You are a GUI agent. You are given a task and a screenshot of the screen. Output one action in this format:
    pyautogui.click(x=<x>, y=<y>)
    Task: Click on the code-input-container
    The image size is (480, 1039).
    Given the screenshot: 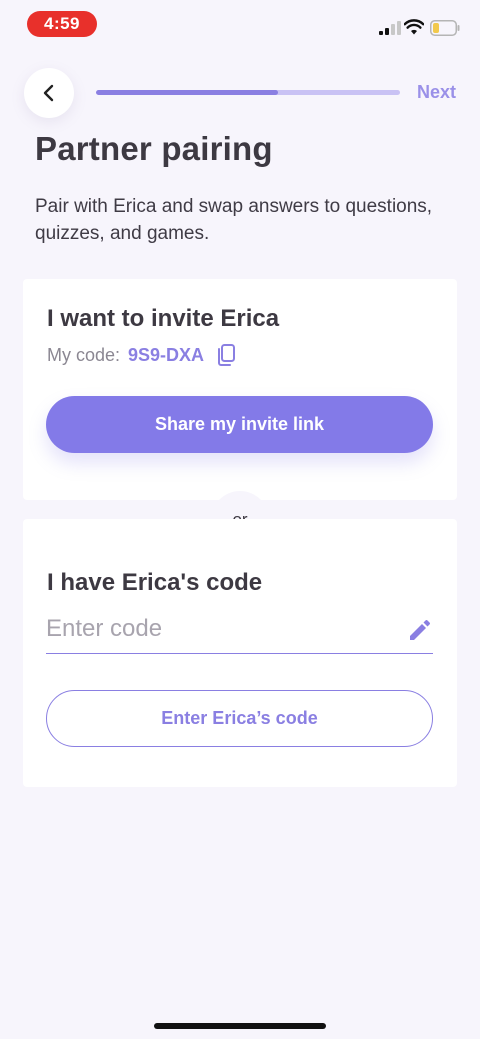 What is the action you would take?
    pyautogui.click(x=239, y=631)
    